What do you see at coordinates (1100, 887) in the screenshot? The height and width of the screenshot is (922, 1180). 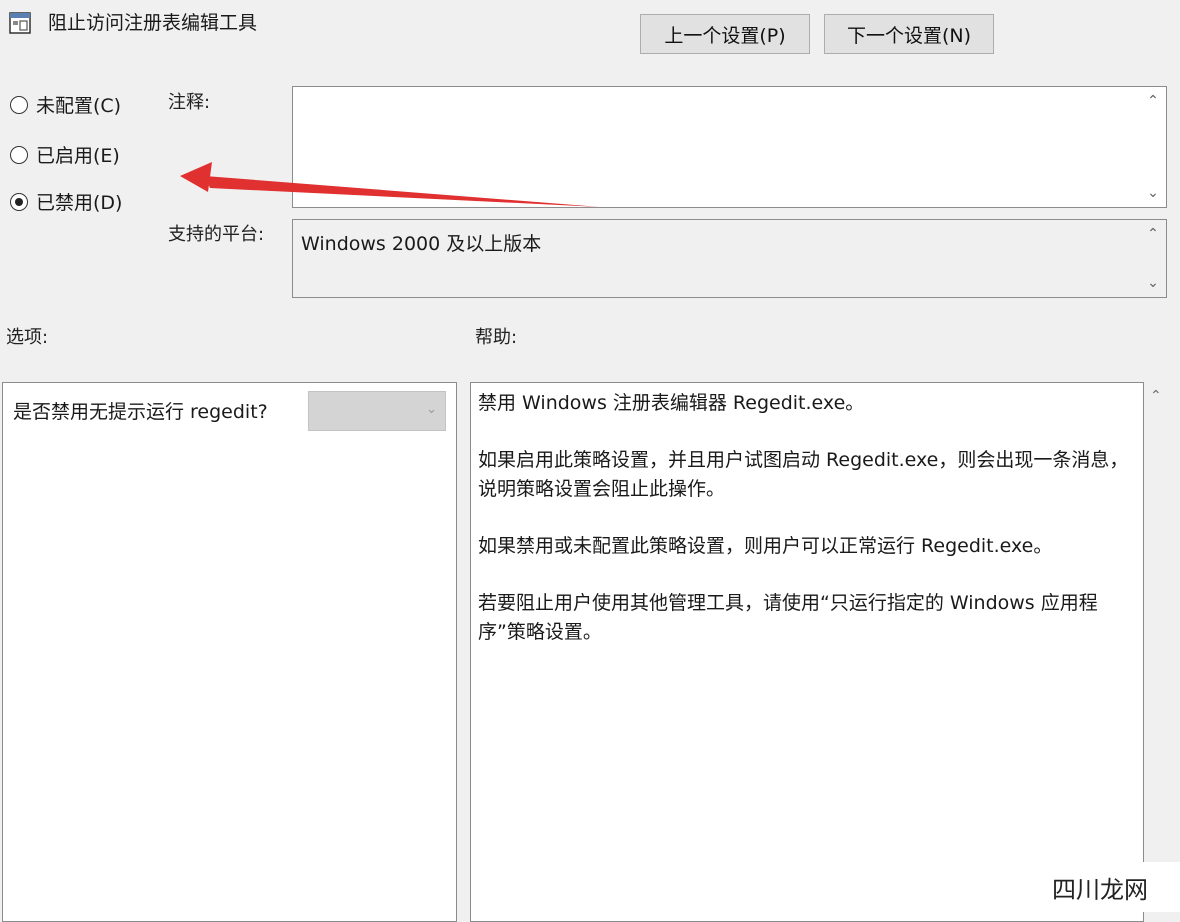 I see `watermark: 四川龙网` at bounding box center [1100, 887].